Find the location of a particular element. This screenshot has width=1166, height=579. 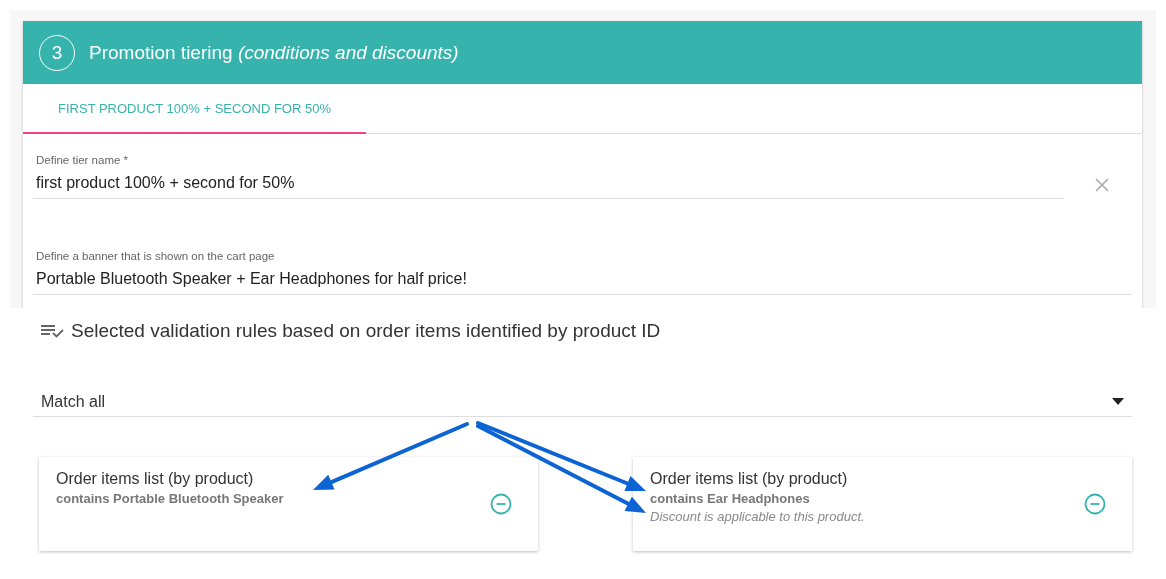

text-field: Define a banner that is shown on the cart page Portable Bluetooth Speaker + Ear Headphones for half price! is located at coordinates (582, 272).